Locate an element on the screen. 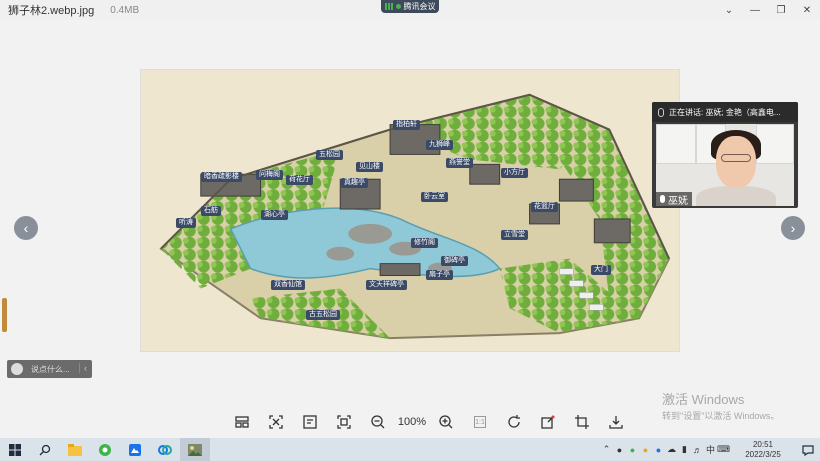 The width and height of the screenshot is (820, 461). actual-size-label: 1:1 is located at coordinates (480, 422).